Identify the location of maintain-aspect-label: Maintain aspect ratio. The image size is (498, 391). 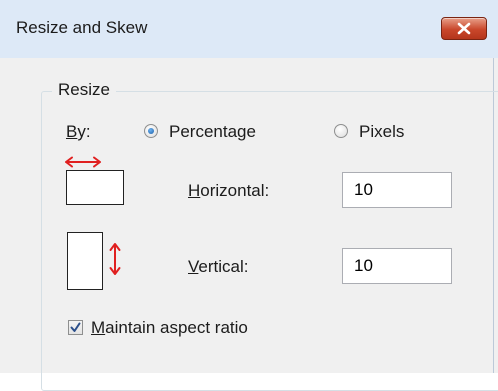
(169, 328).